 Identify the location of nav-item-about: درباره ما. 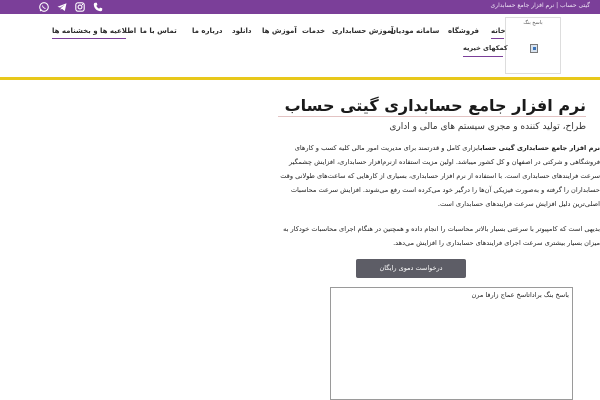
(207, 31).